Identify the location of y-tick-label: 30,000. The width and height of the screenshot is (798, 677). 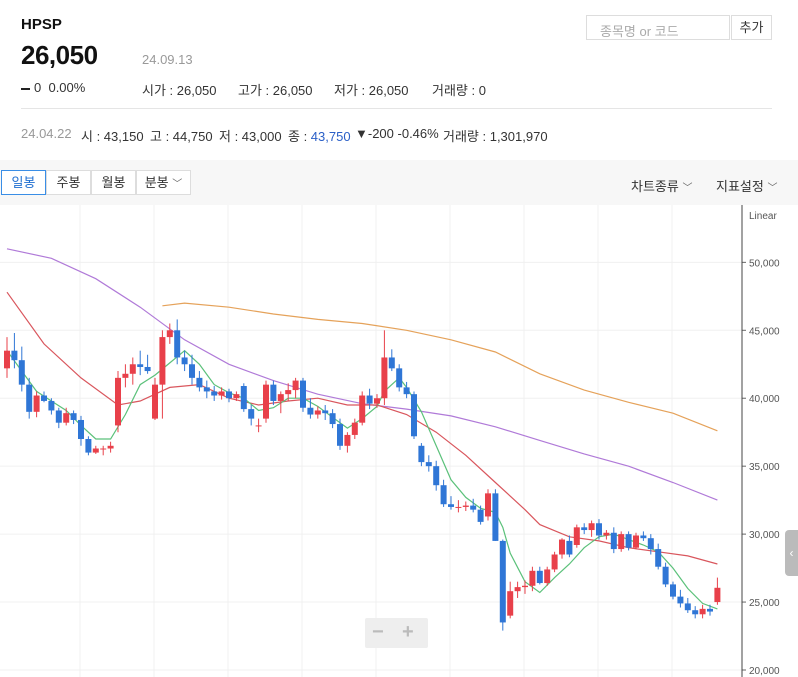
(764, 535).